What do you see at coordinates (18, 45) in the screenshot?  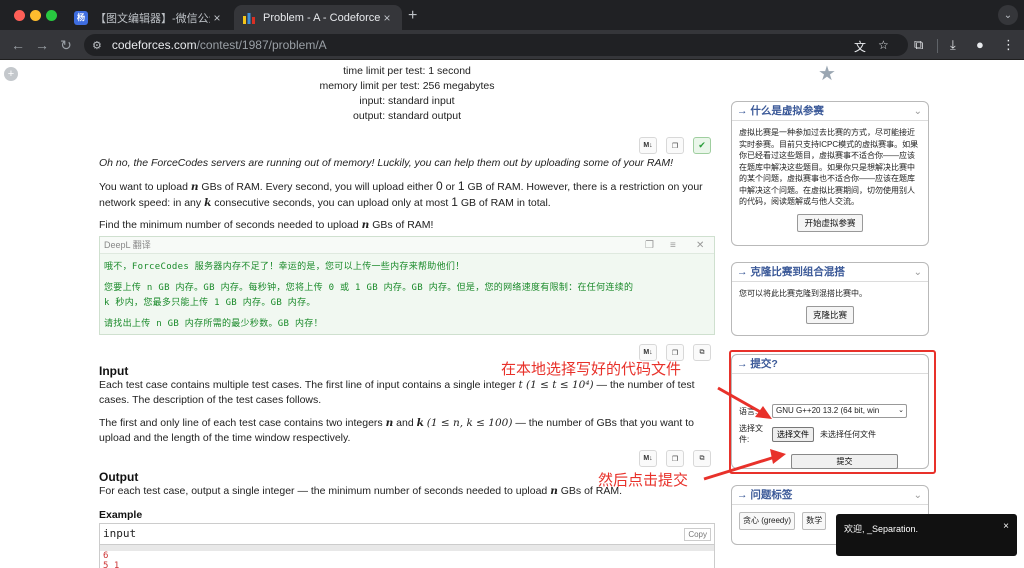 I see `back-arrow-icon: ←` at bounding box center [18, 45].